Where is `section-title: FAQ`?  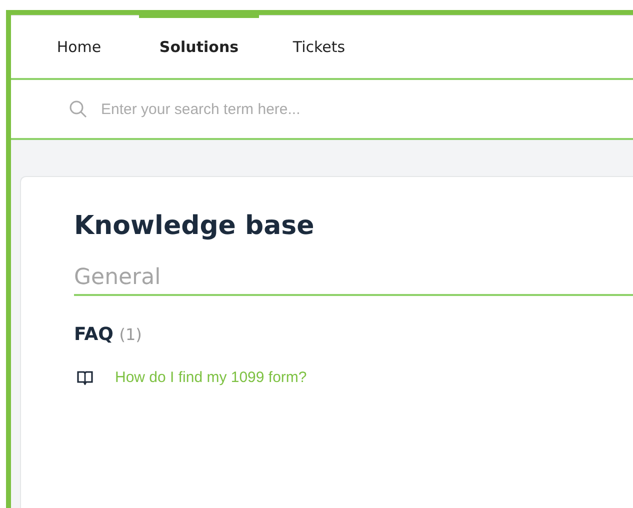
section-title: FAQ is located at coordinates (94, 334).